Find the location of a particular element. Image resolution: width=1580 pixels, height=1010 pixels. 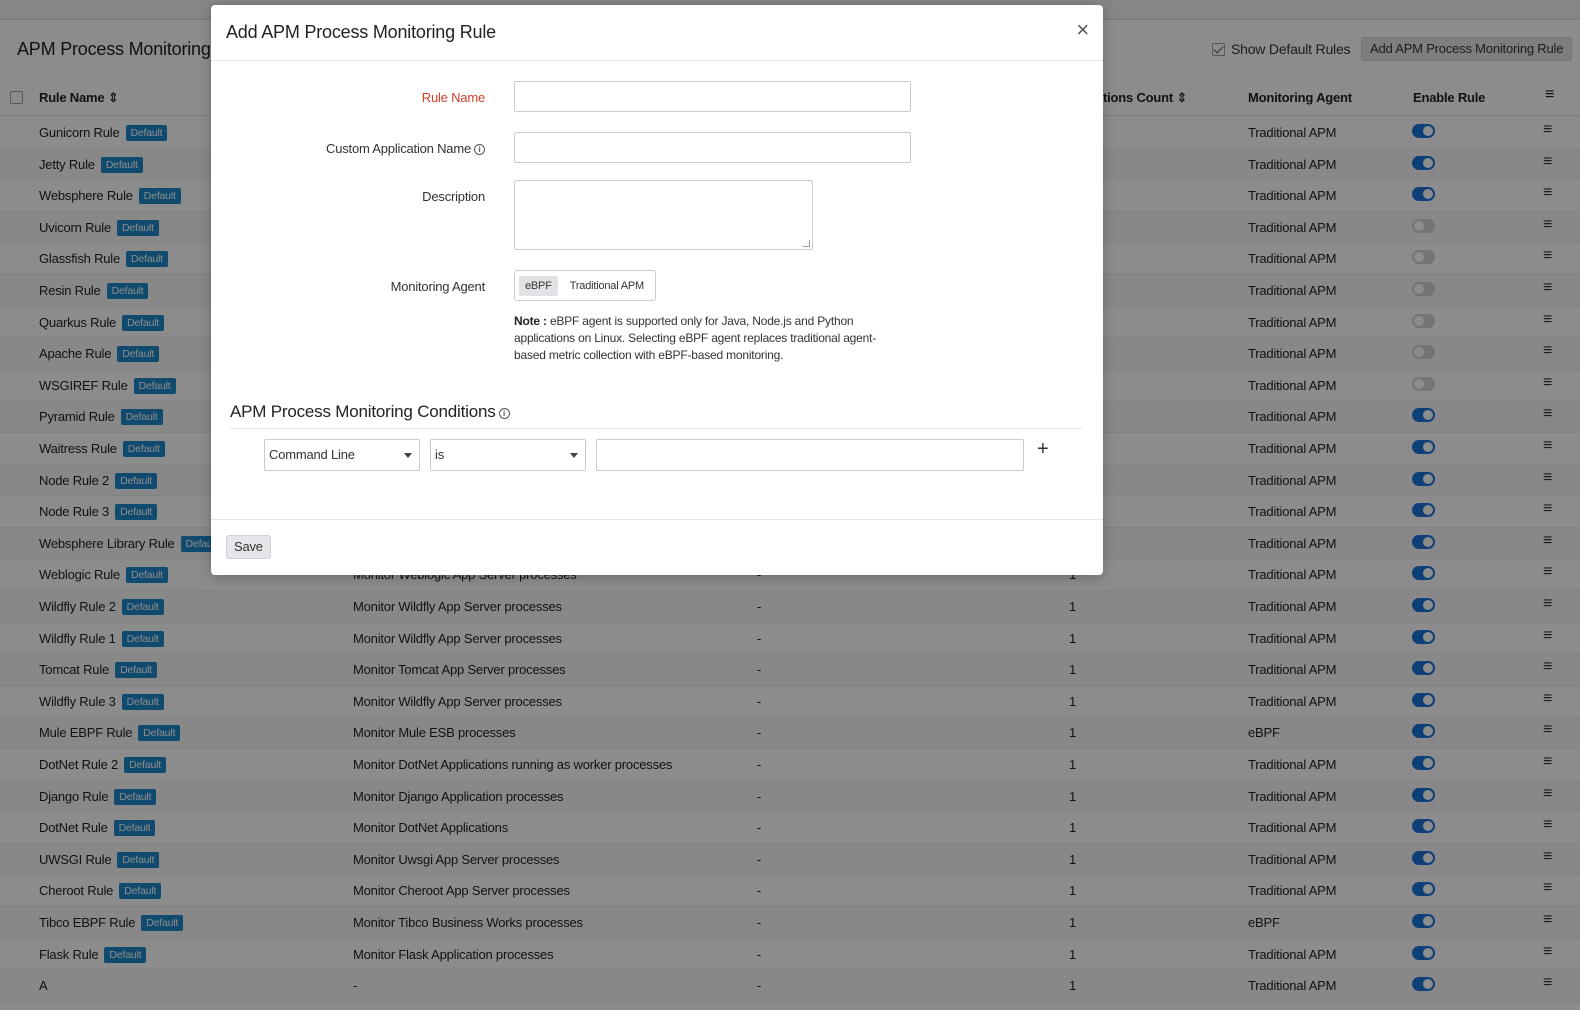

monitoring-agent-switch: eBPF Traditional APM is located at coordinates (585, 285).